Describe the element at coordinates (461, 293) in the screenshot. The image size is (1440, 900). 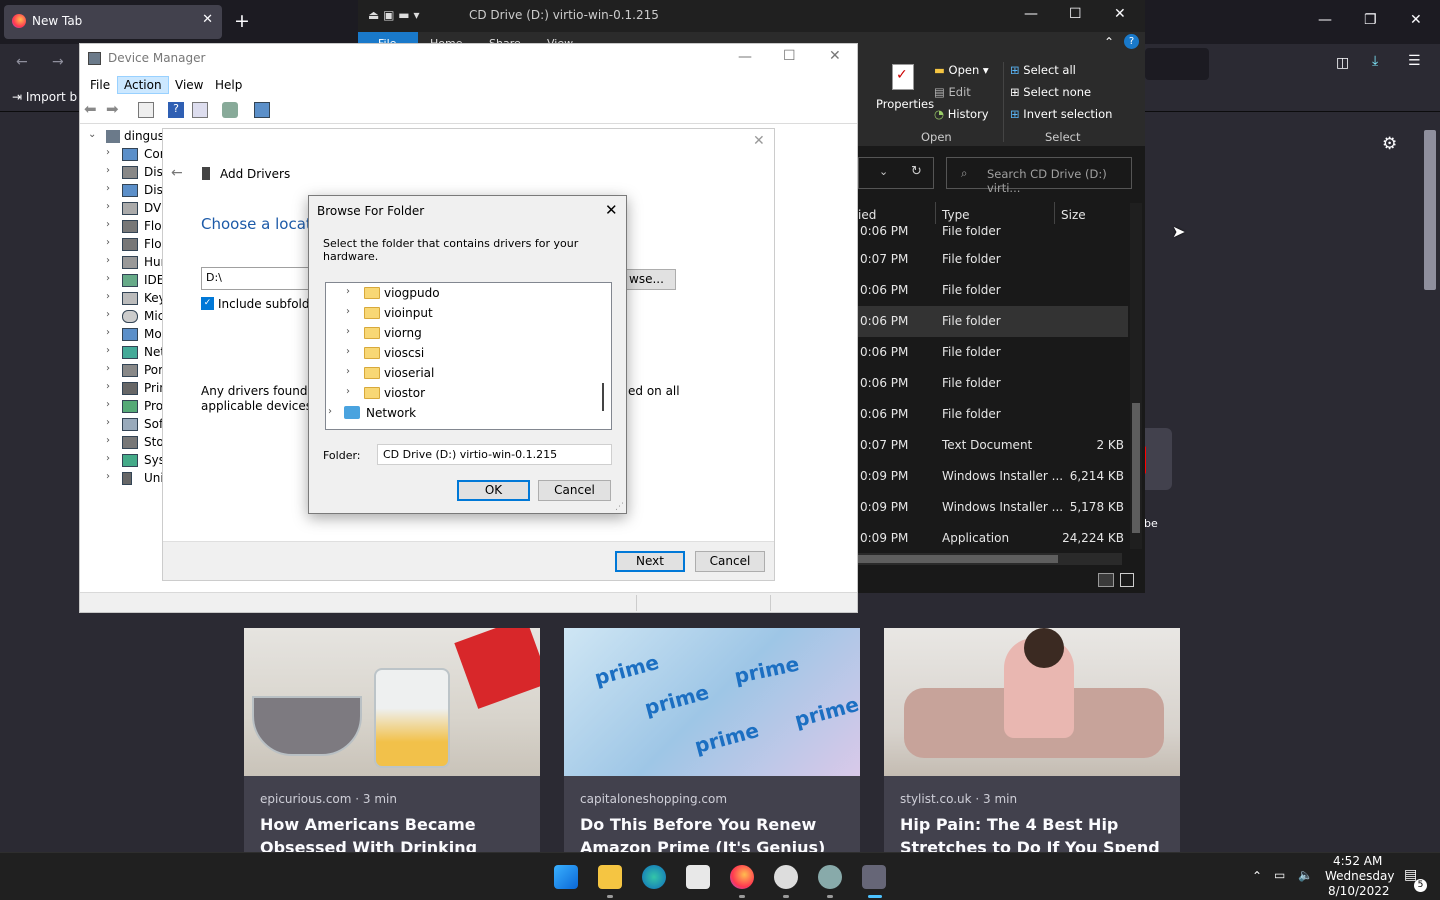
I see `folder-item: › viogpudo` at that location.